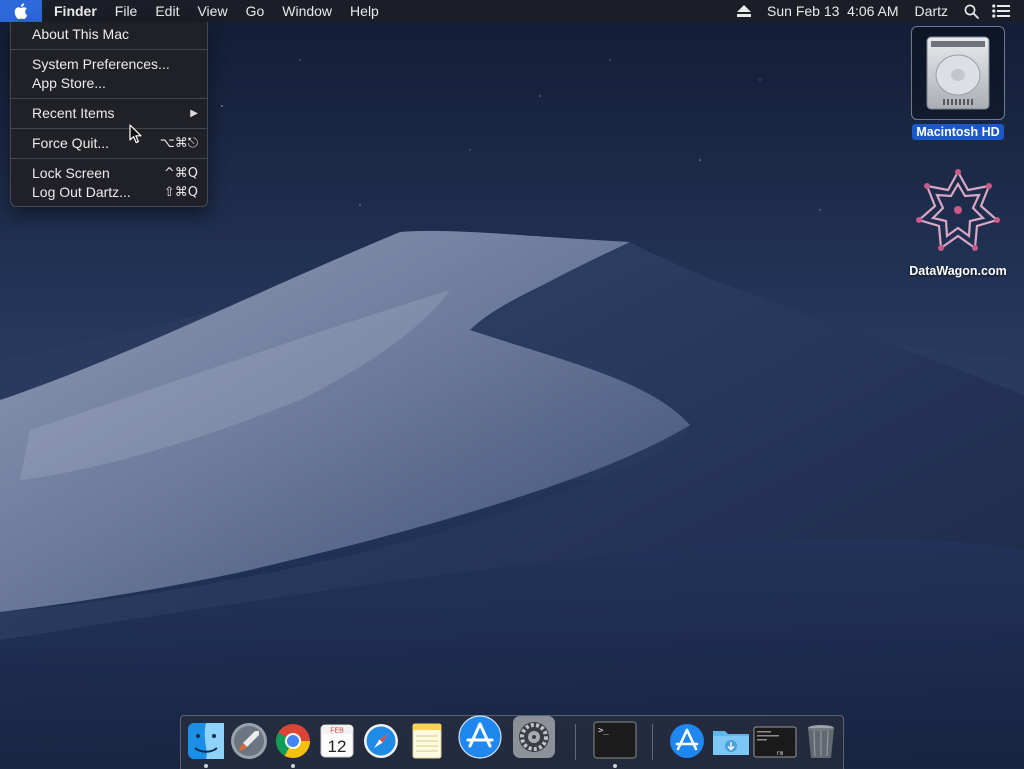 This screenshot has height=769, width=1024. I want to click on app-store-downloads-icon, so click(687, 741).